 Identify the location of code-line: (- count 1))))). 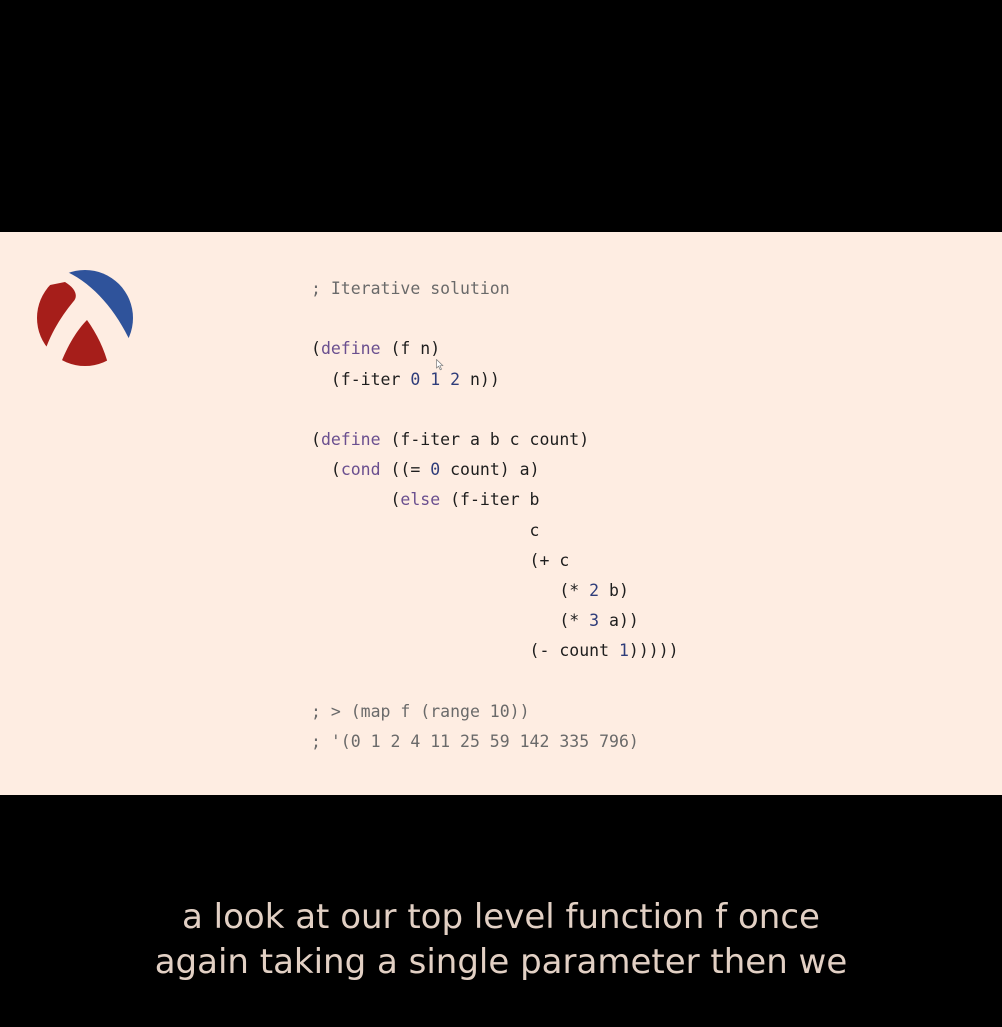
(495, 651).